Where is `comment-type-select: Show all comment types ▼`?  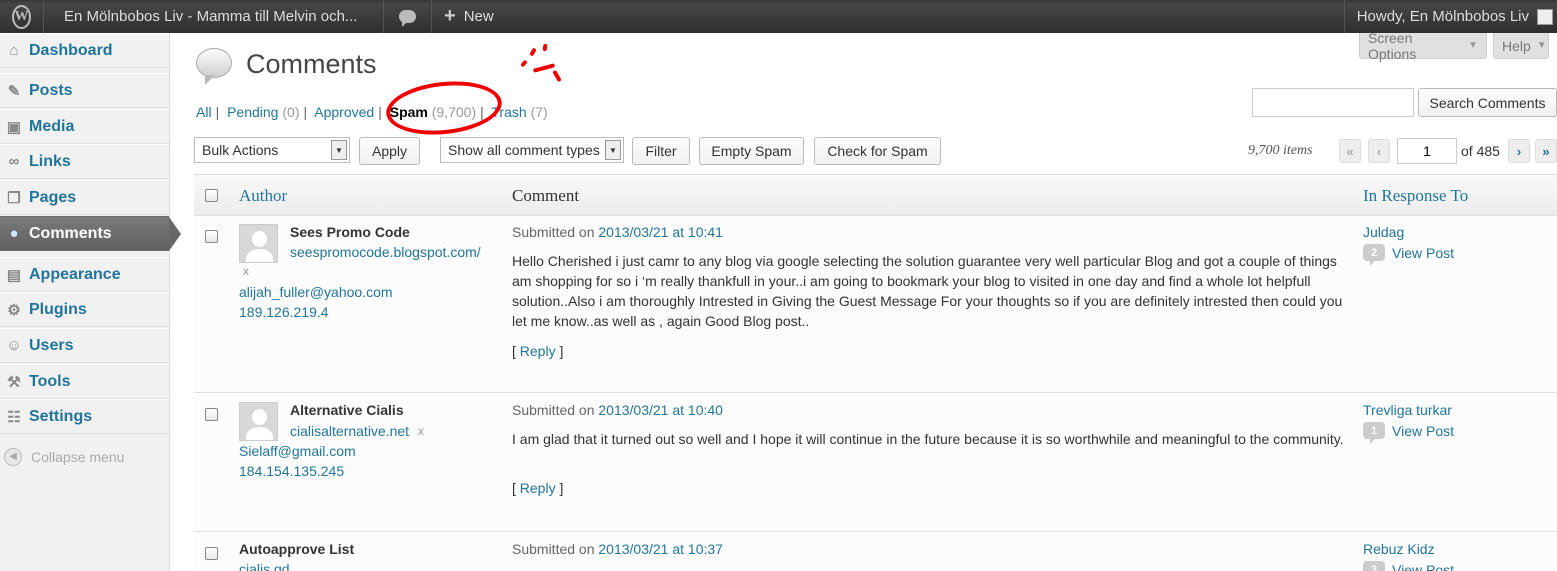
comment-type-select: Show all comment types ▼ is located at coordinates (532, 150).